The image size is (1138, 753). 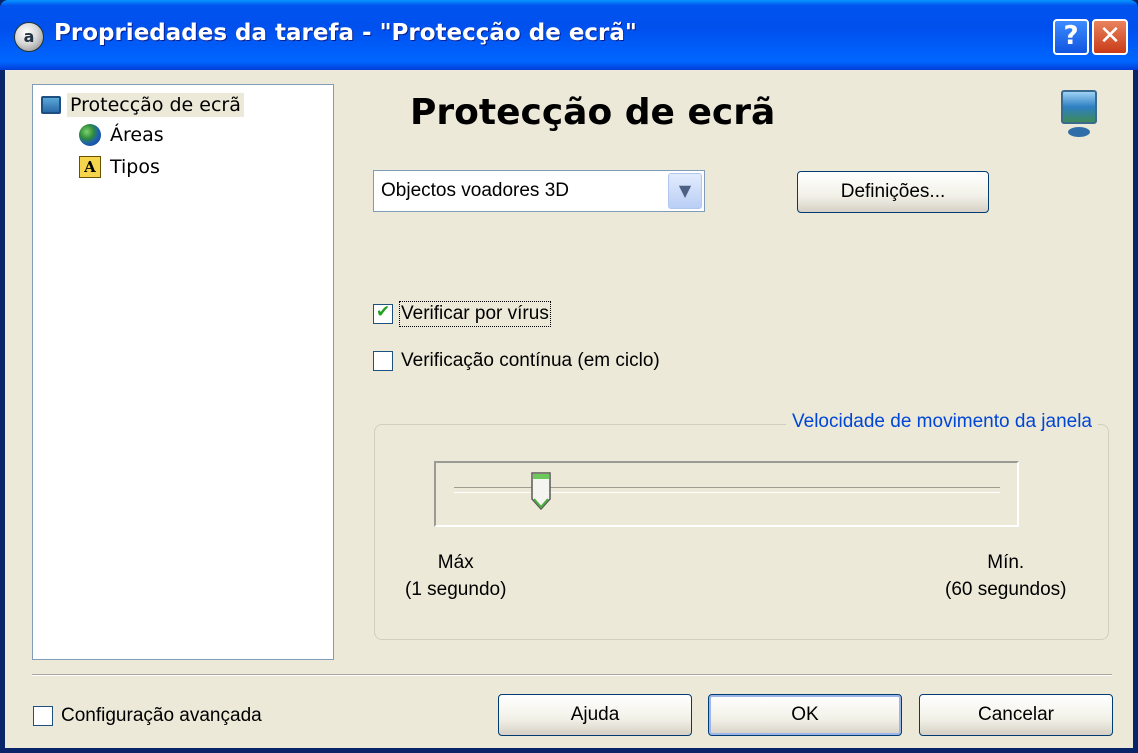 What do you see at coordinates (541, 491) in the screenshot?
I see `slider-thumb` at bounding box center [541, 491].